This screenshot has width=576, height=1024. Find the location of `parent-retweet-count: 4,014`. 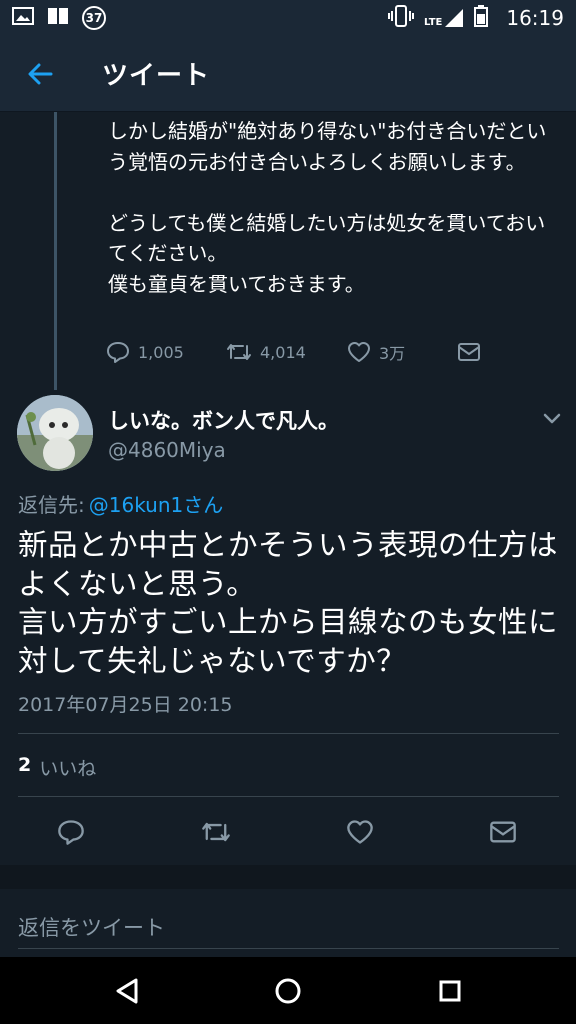

parent-retweet-count: 4,014 is located at coordinates (283, 352).